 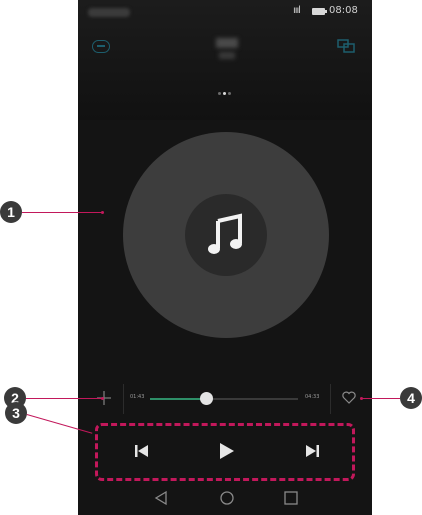 What do you see at coordinates (224, 93) in the screenshot?
I see `page-dot-active` at bounding box center [224, 93].